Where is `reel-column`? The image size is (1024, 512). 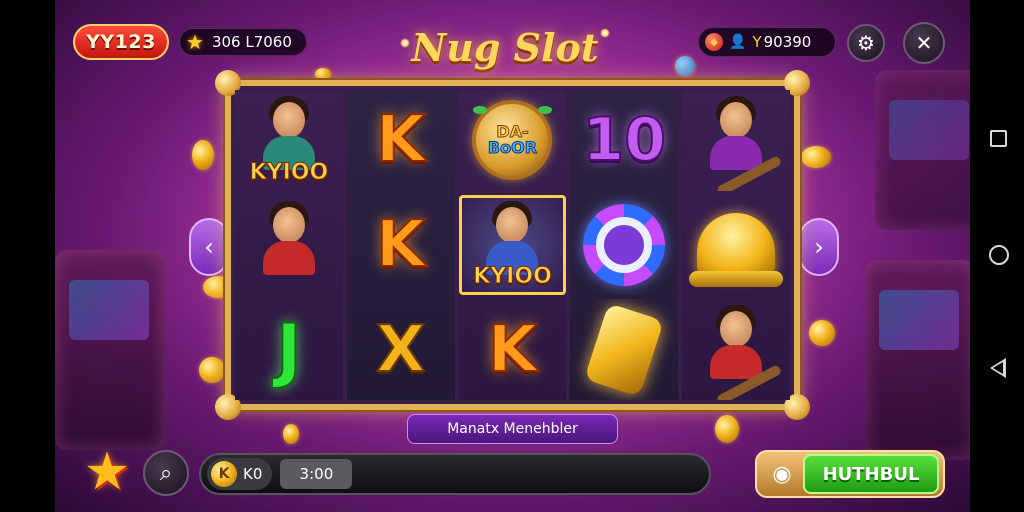
reel-column is located at coordinates (736, 245).